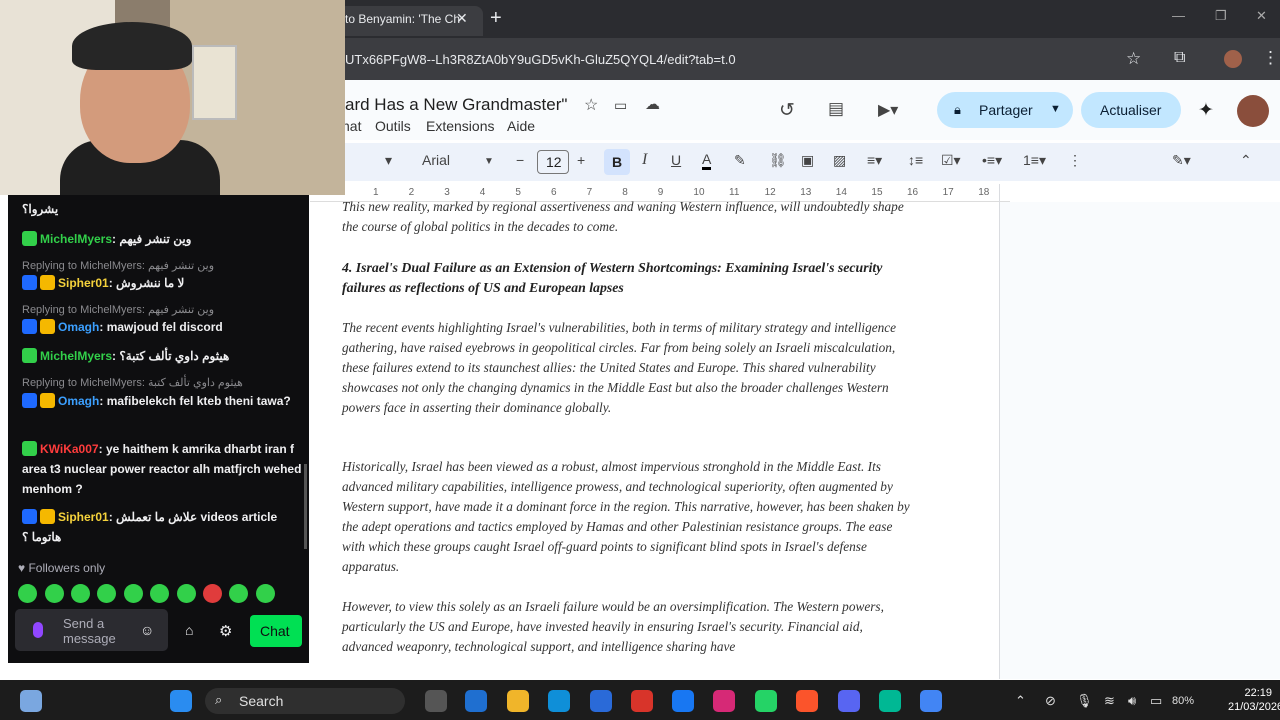 The height and width of the screenshot is (720, 1280). What do you see at coordinates (591, 105) in the screenshot?
I see `title-star-icon: ☆` at bounding box center [591, 105].